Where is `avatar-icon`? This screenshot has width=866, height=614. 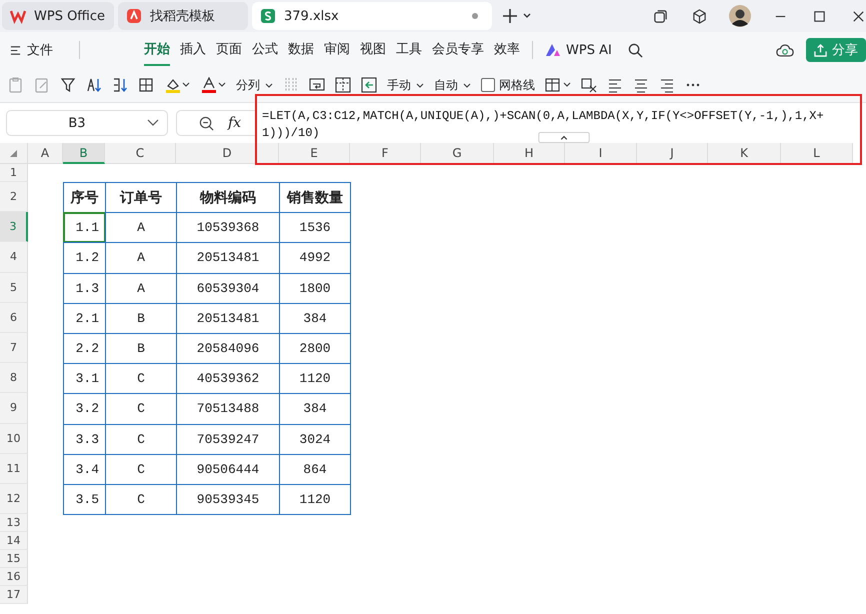
avatar-icon is located at coordinates (740, 16).